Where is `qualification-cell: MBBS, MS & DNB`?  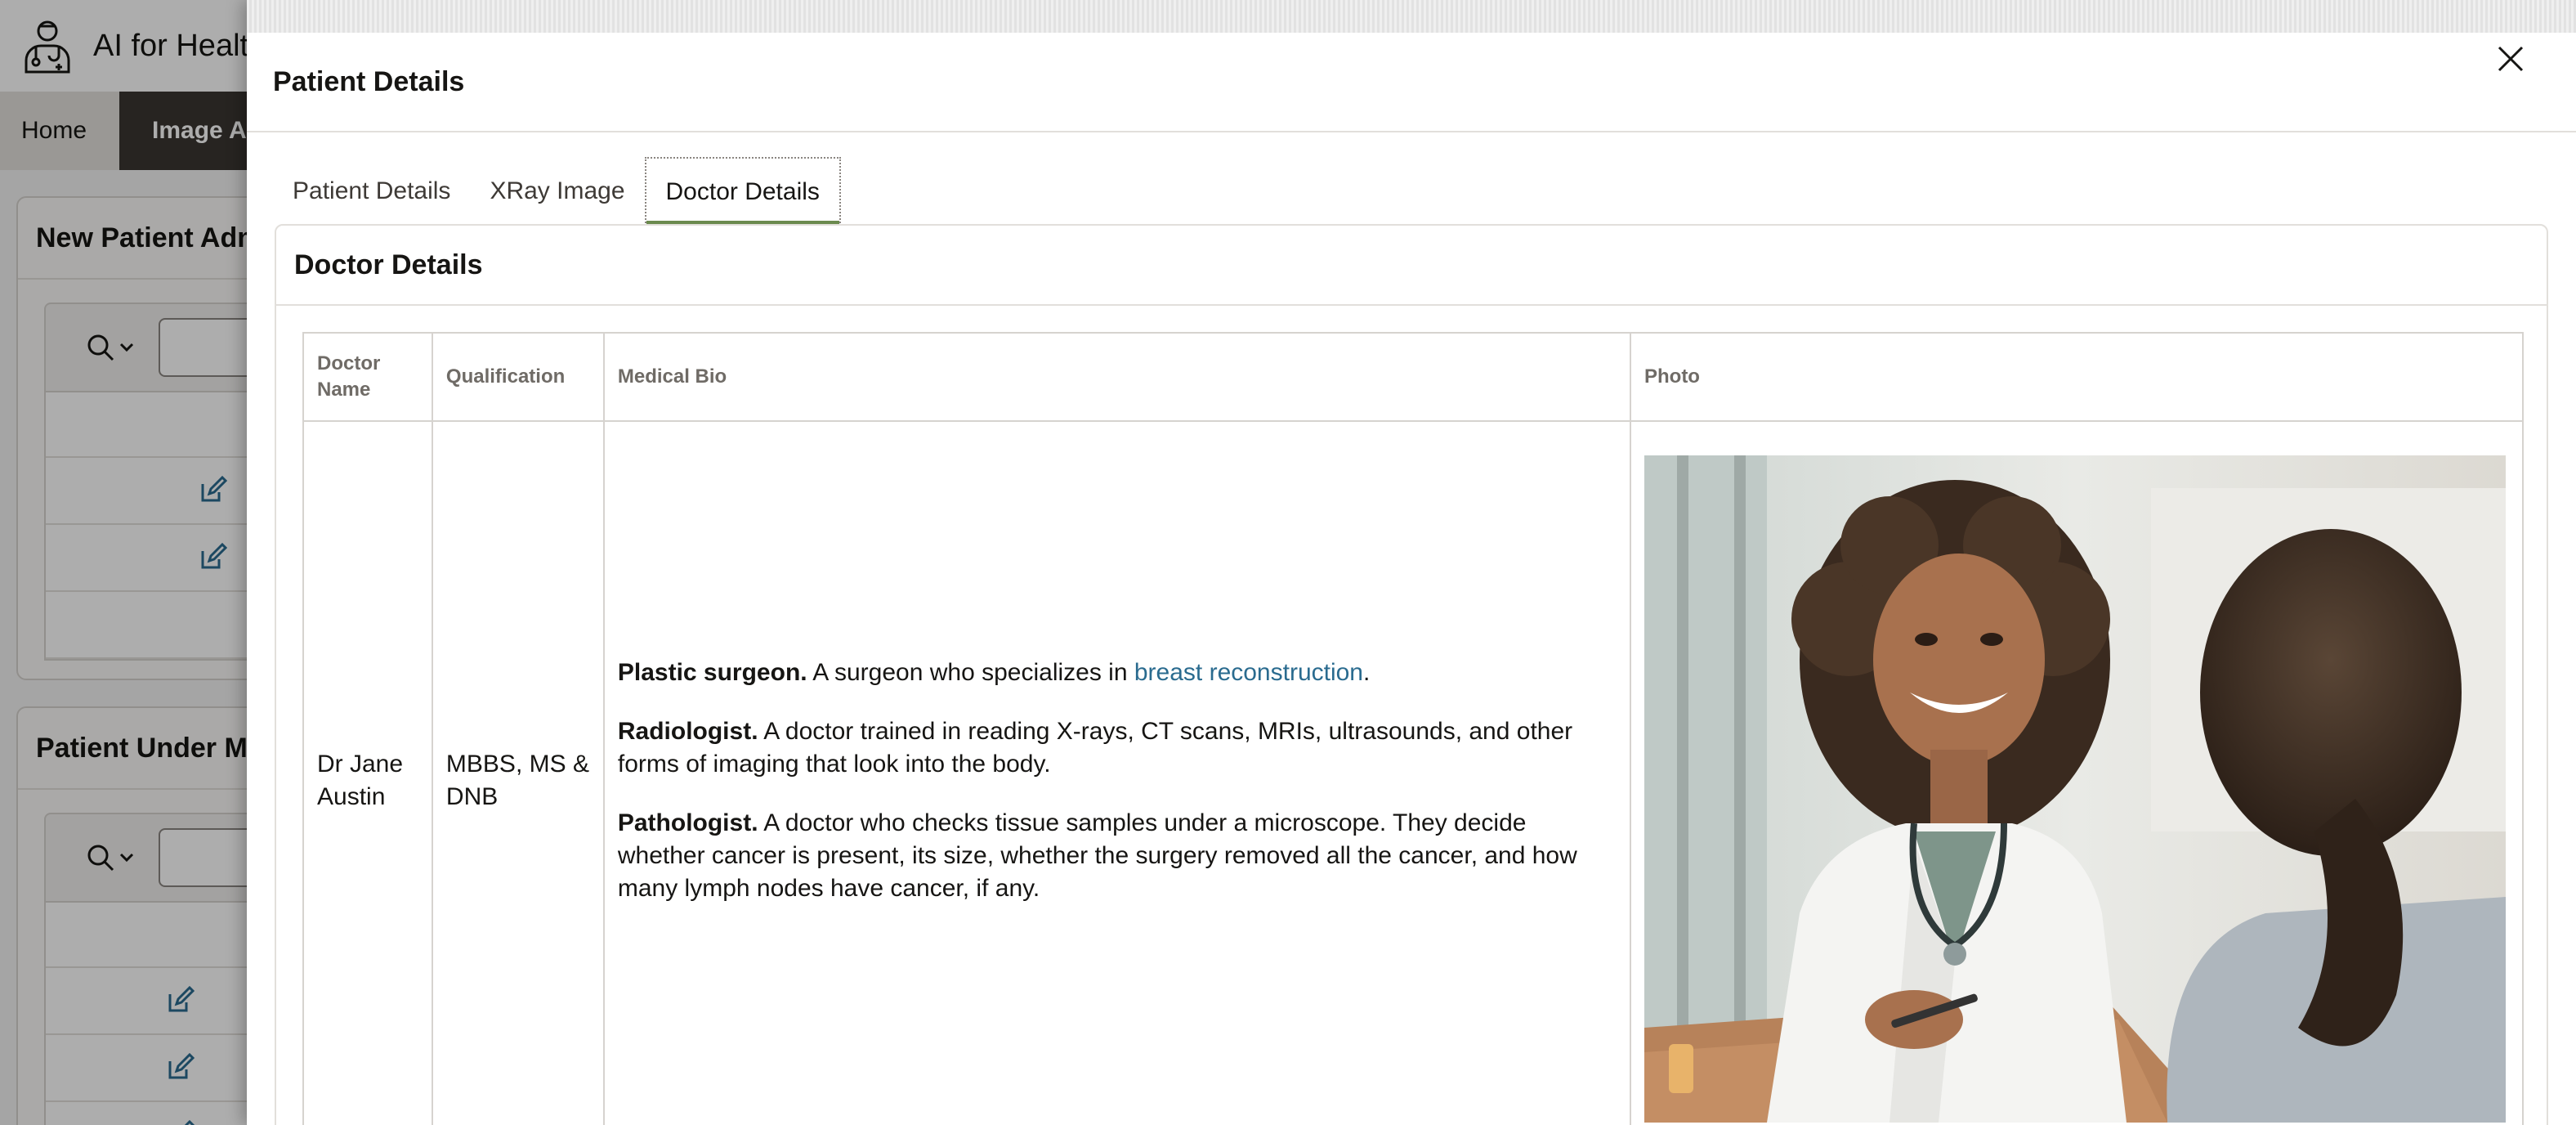 qualification-cell: MBBS, MS & DNB is located at coordinates (518, 772).